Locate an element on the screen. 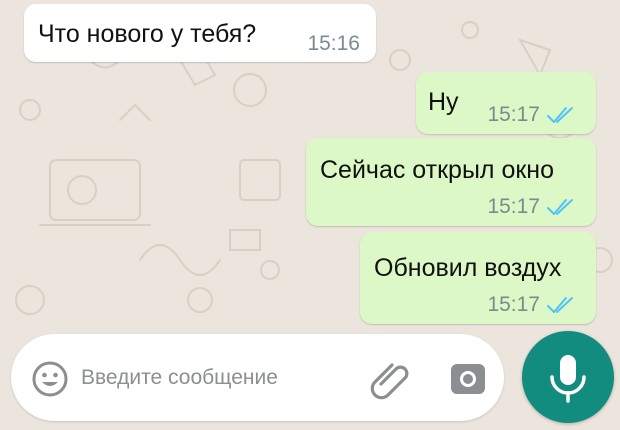 This screenshot has width=620, height=430. message-text: Ну is located at coordinates (443, 102).